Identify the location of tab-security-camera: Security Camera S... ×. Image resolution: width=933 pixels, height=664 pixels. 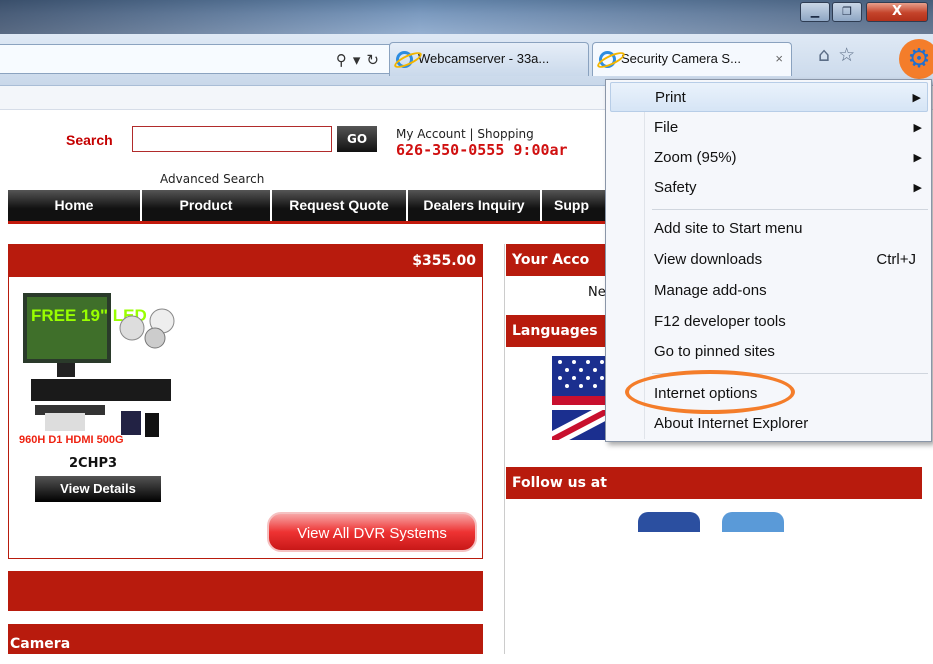
(692, 59).